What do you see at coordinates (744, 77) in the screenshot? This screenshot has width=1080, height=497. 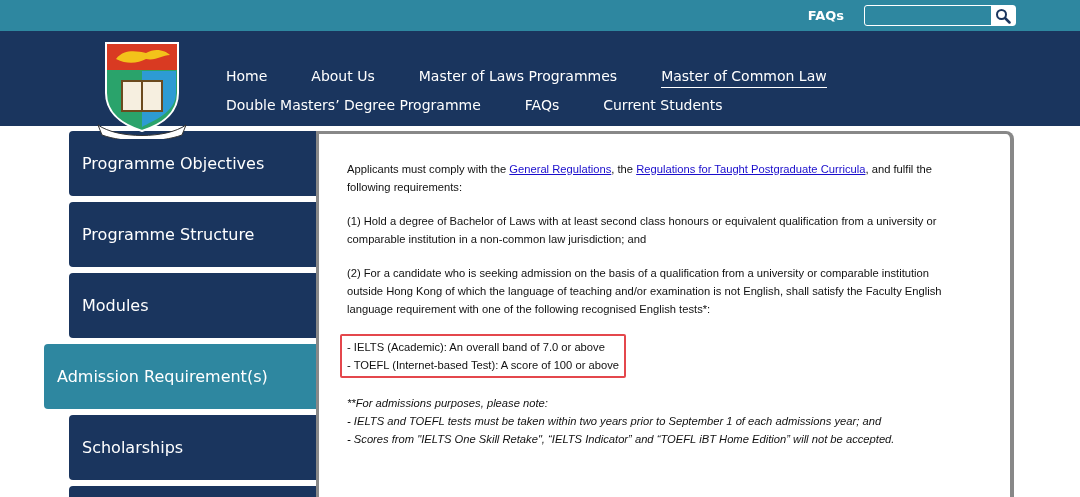 I see `nav-link: Master of Common Law` at bounding box center [744, 77].